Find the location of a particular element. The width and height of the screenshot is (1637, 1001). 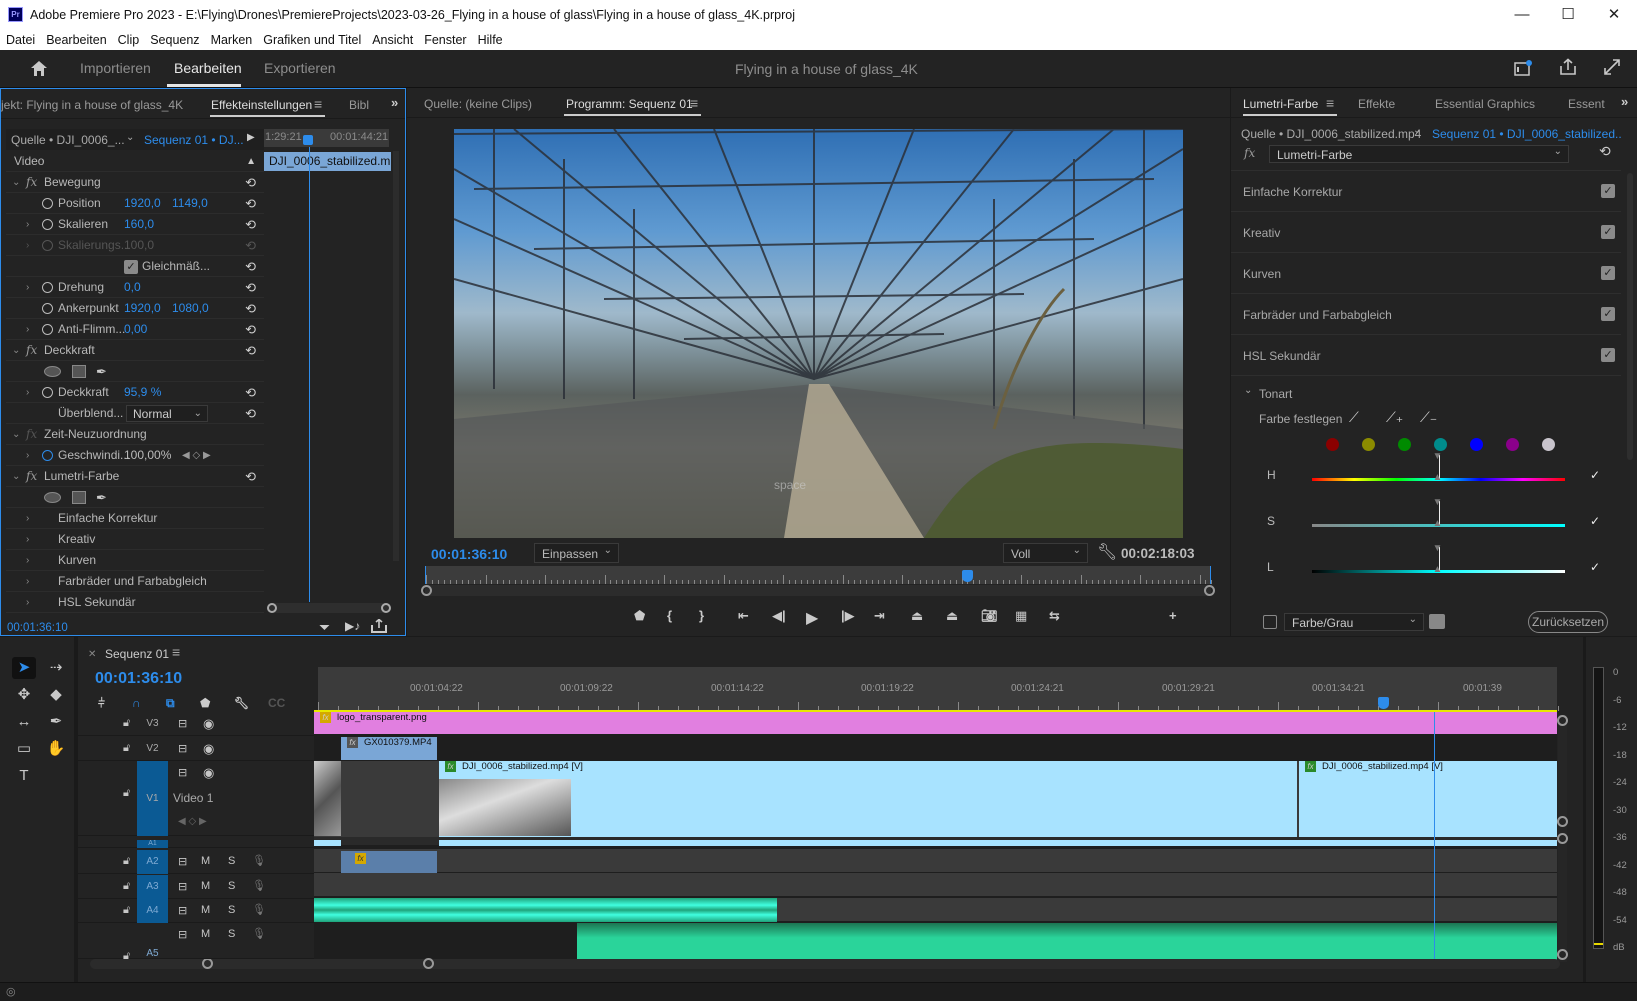

captions-icon: CC is located at coordinates (276, 703).